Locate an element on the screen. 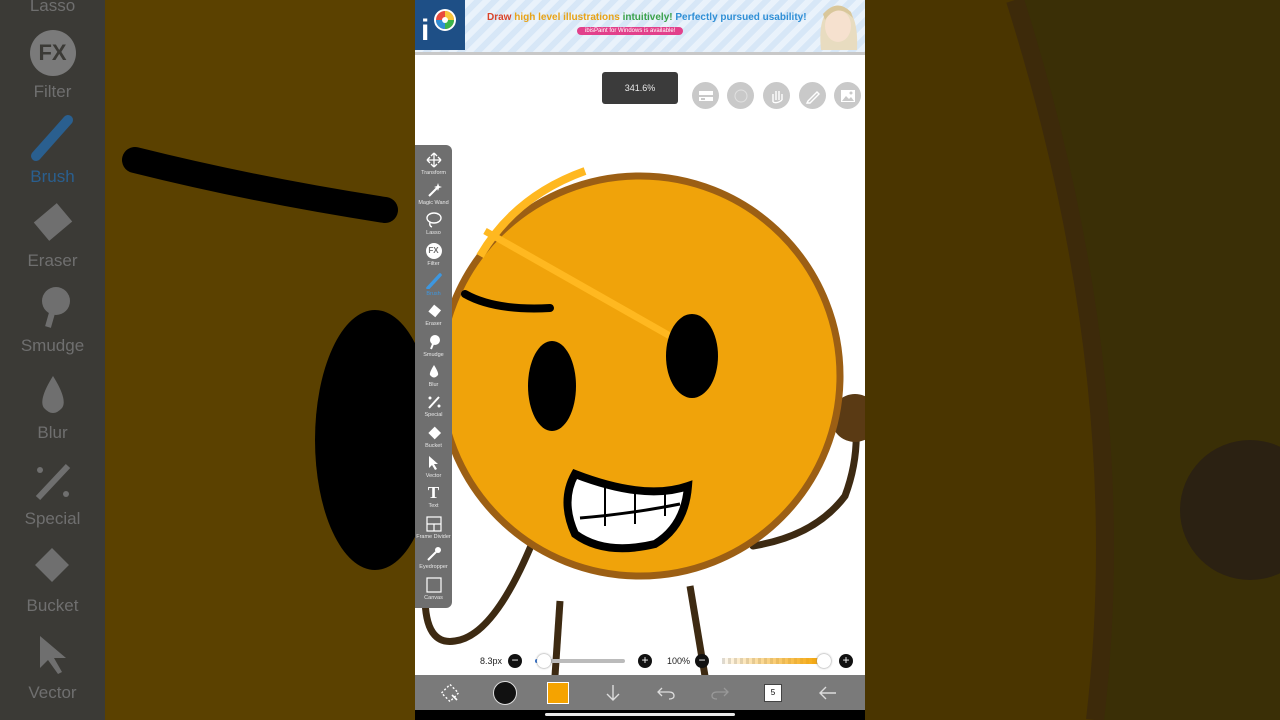 The image size is (1280, 720). eyedropper-icon is located at coordinates (433, 554).